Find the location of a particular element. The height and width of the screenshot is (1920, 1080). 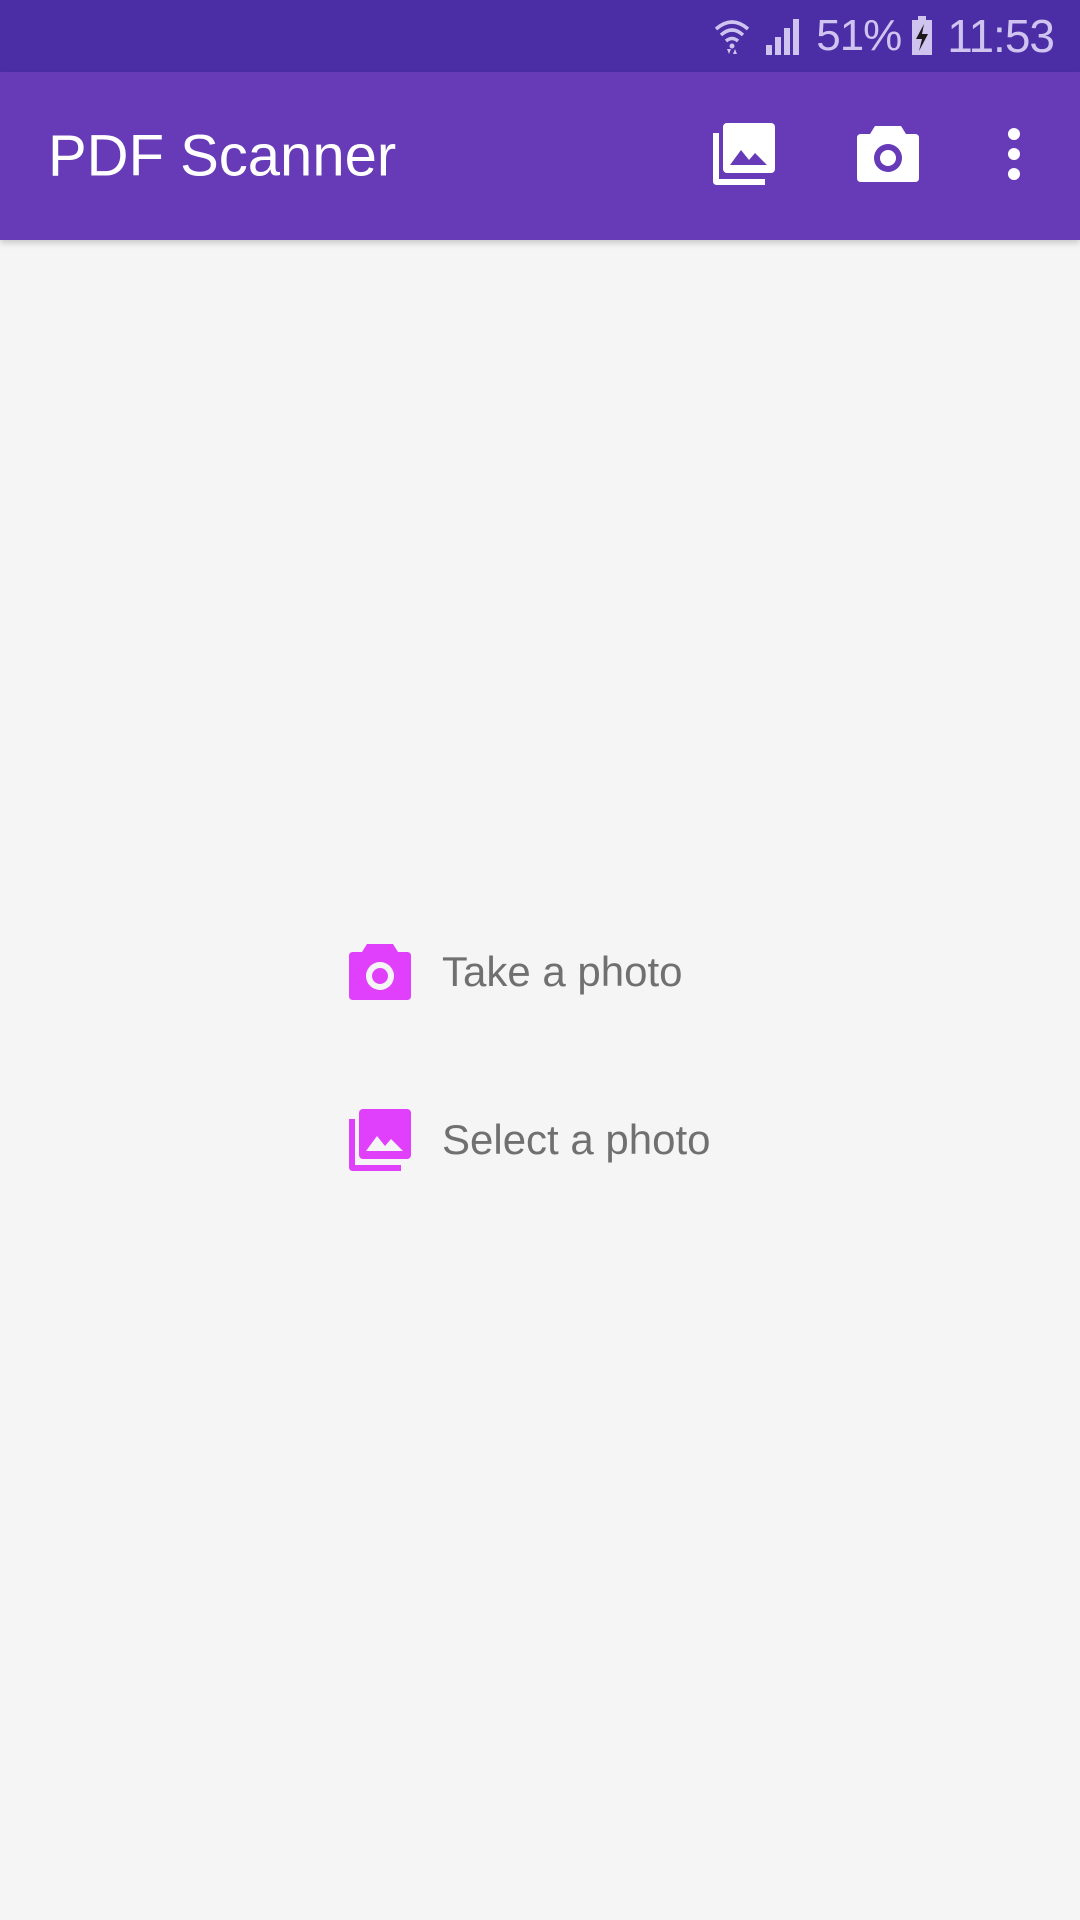

clock: 11:53 is located at coordinates (1001, 36).